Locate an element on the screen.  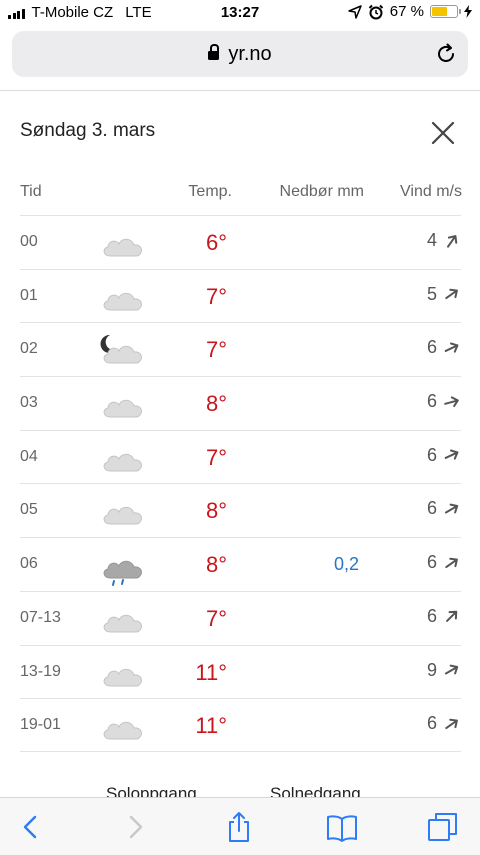
row-time: 07-13 is located at coordinates (40, 617).